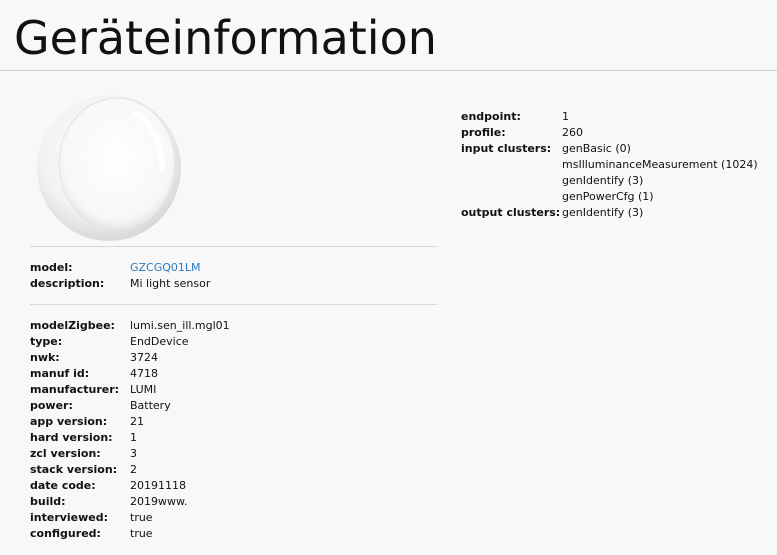 The image size is (777, 555). I want to click on profile-row: profile: 260, so click(616, 133).